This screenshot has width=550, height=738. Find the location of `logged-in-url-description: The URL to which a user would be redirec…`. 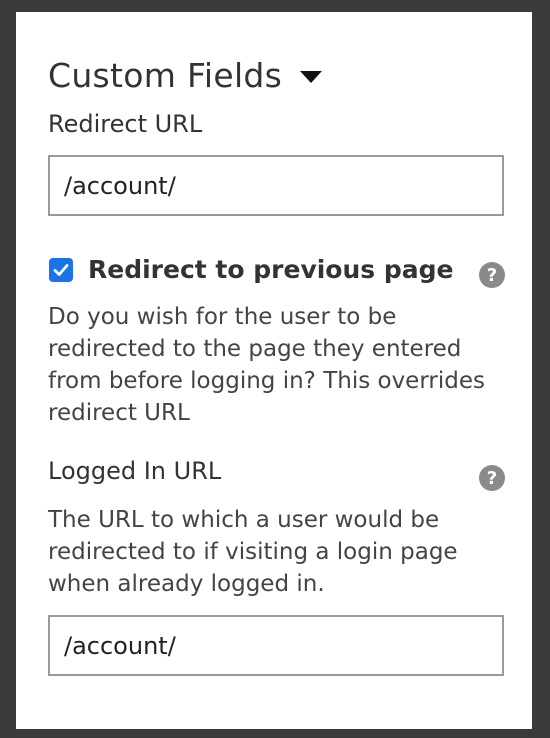

logged-in-url-description: The URL to which a user would be redirec… is located at coordinates (253, 552).